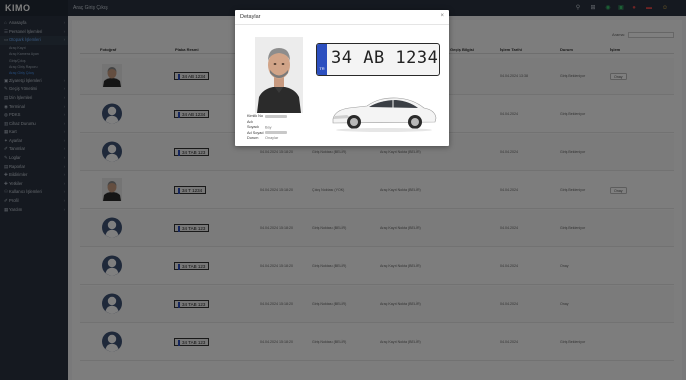 The height and width of the screenshot is (380, 686). I want to click on modal-header: Detaylar ×, so click(342, 17).